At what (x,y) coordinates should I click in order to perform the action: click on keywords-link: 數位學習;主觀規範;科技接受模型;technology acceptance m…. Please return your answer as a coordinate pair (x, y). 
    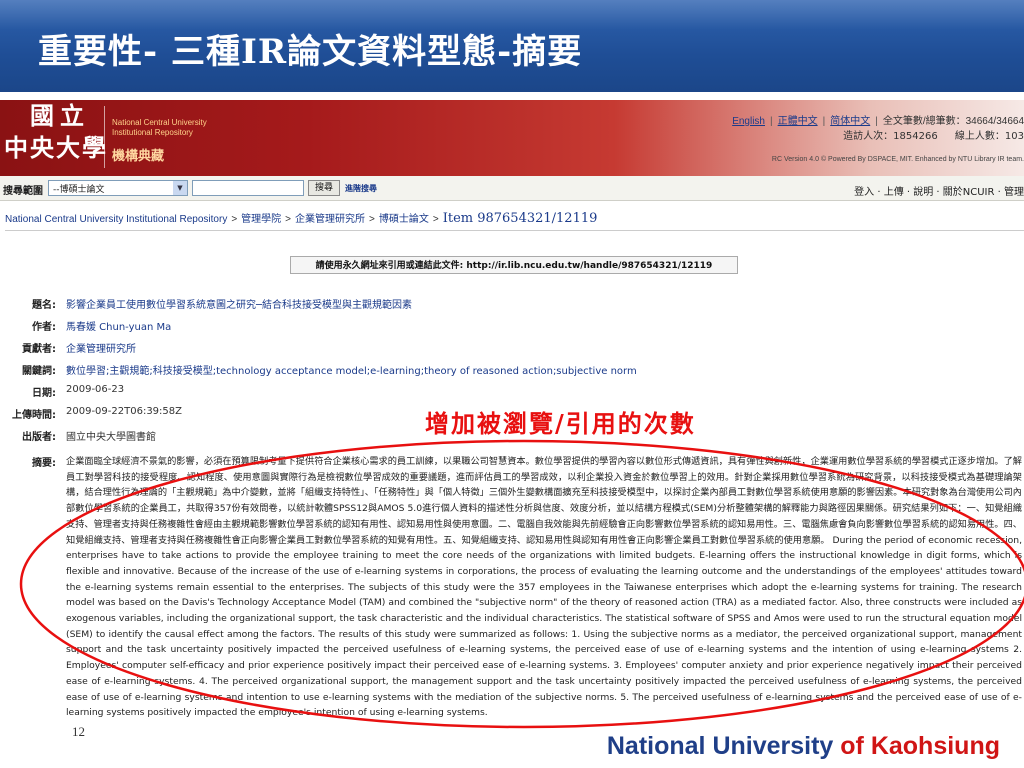
    Looking at the image, I should click on (351, 369).